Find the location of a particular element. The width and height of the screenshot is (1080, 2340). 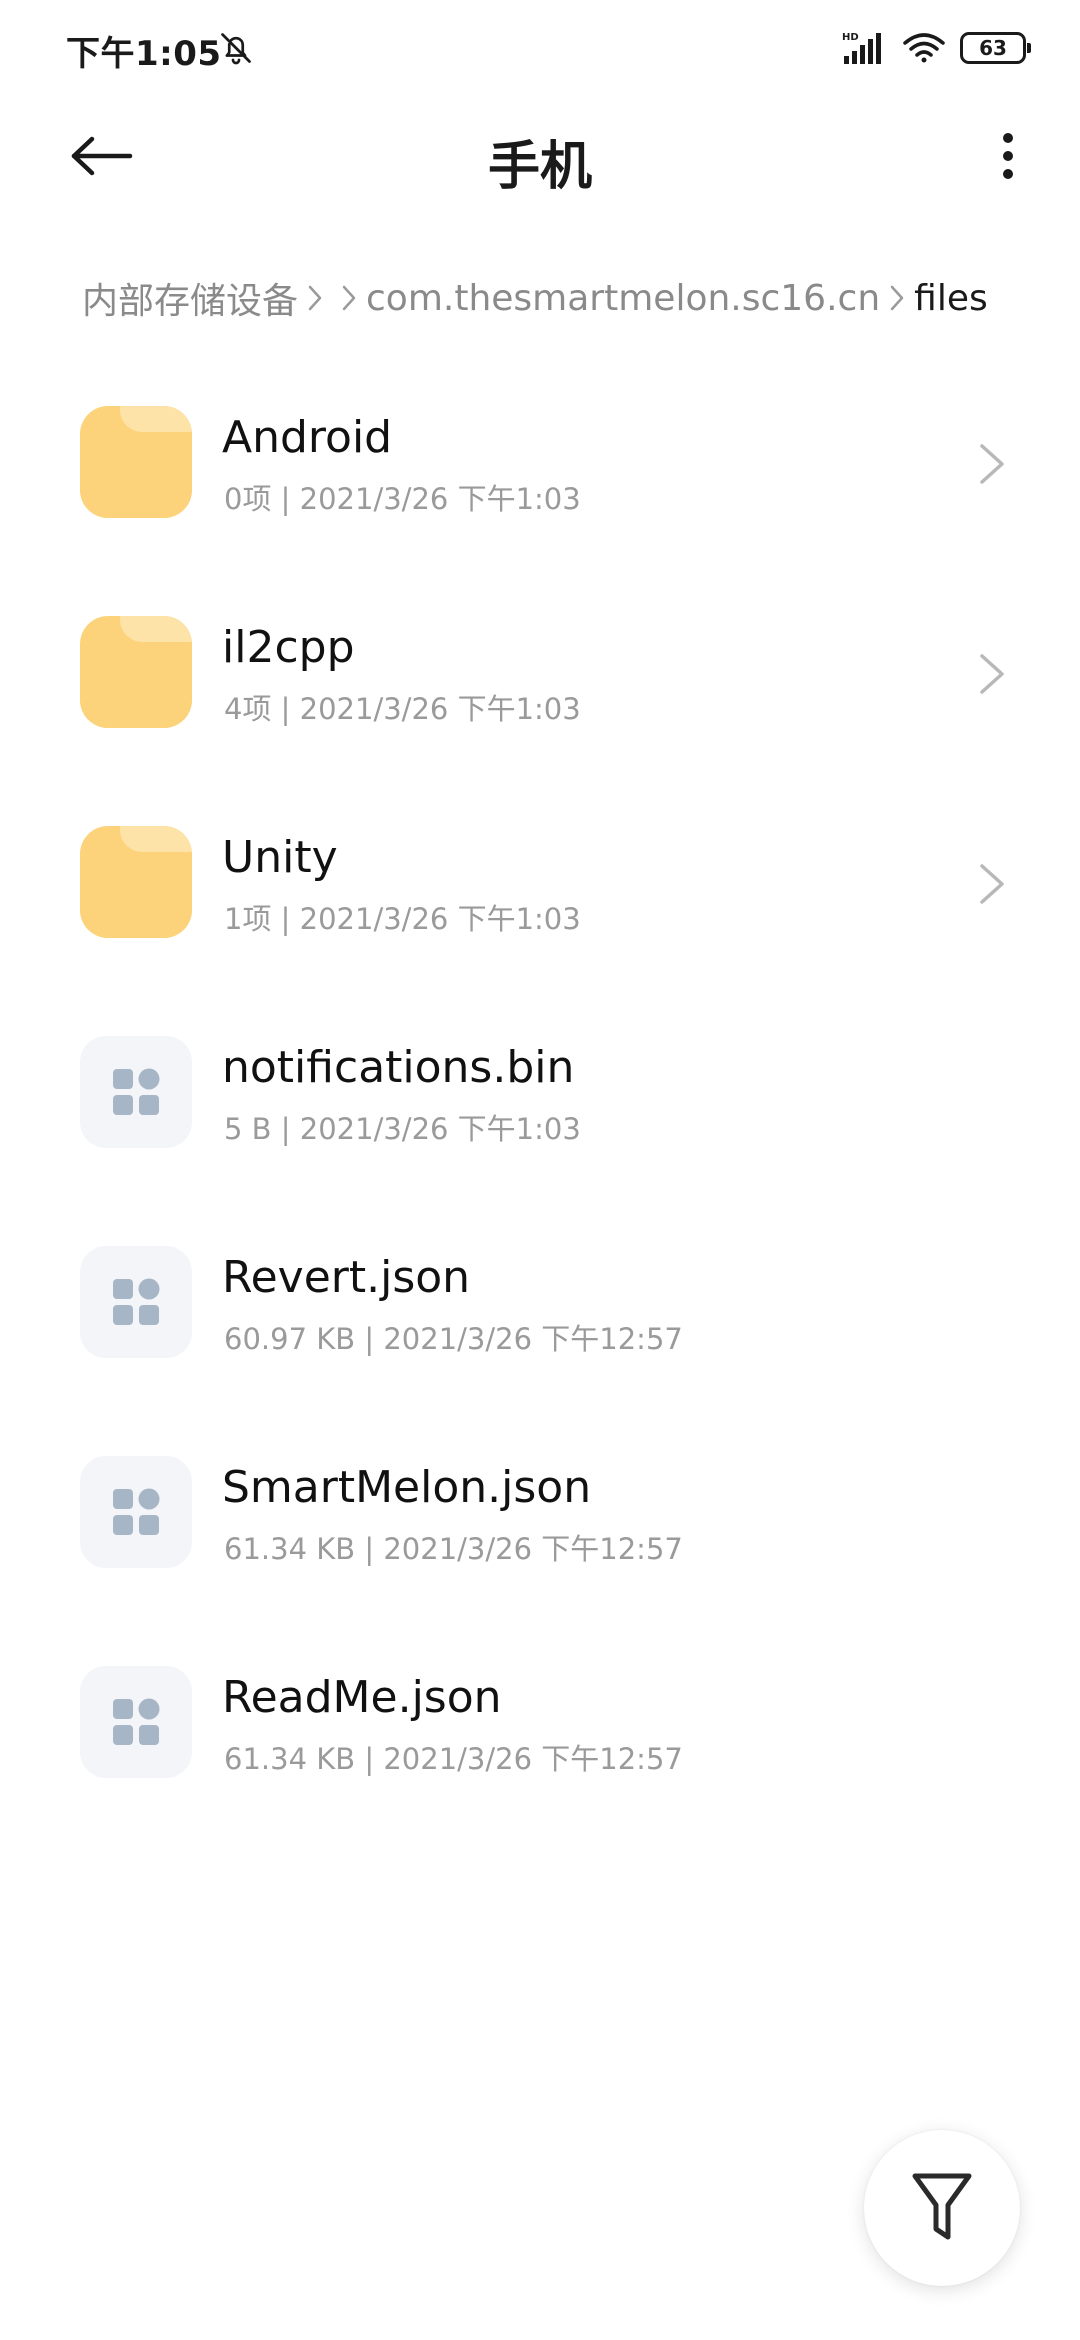

more-options-button is located at coordinates (1008, 156).